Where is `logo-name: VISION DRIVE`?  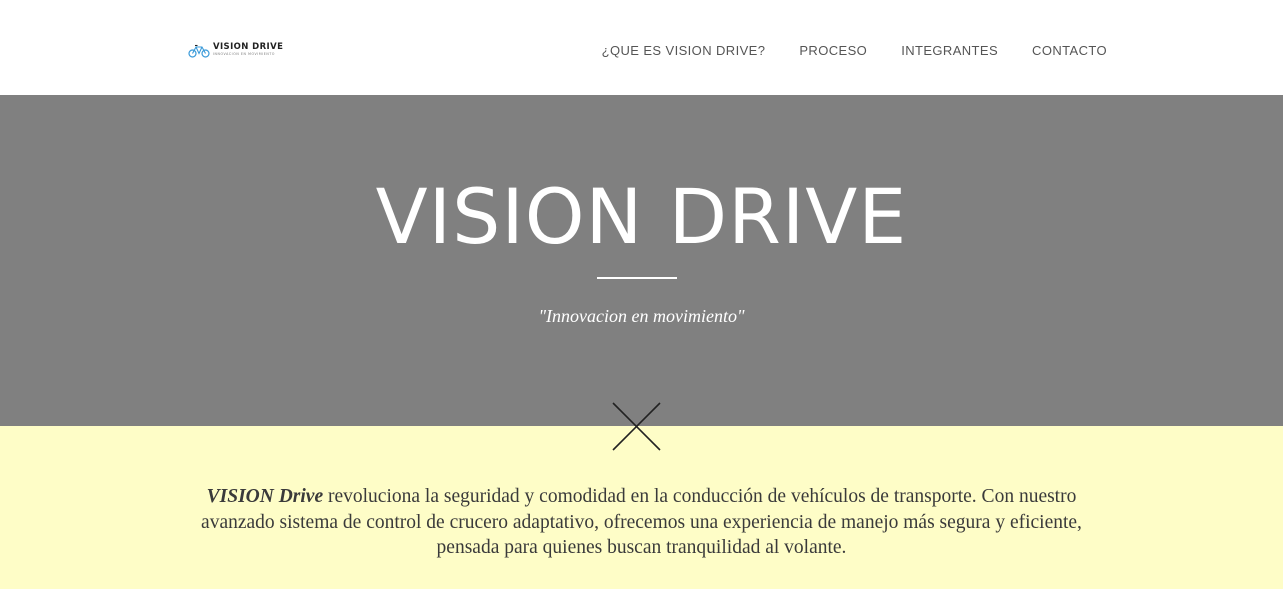 logo-name: VISION DRIVE is located at coordinates (248, 47).